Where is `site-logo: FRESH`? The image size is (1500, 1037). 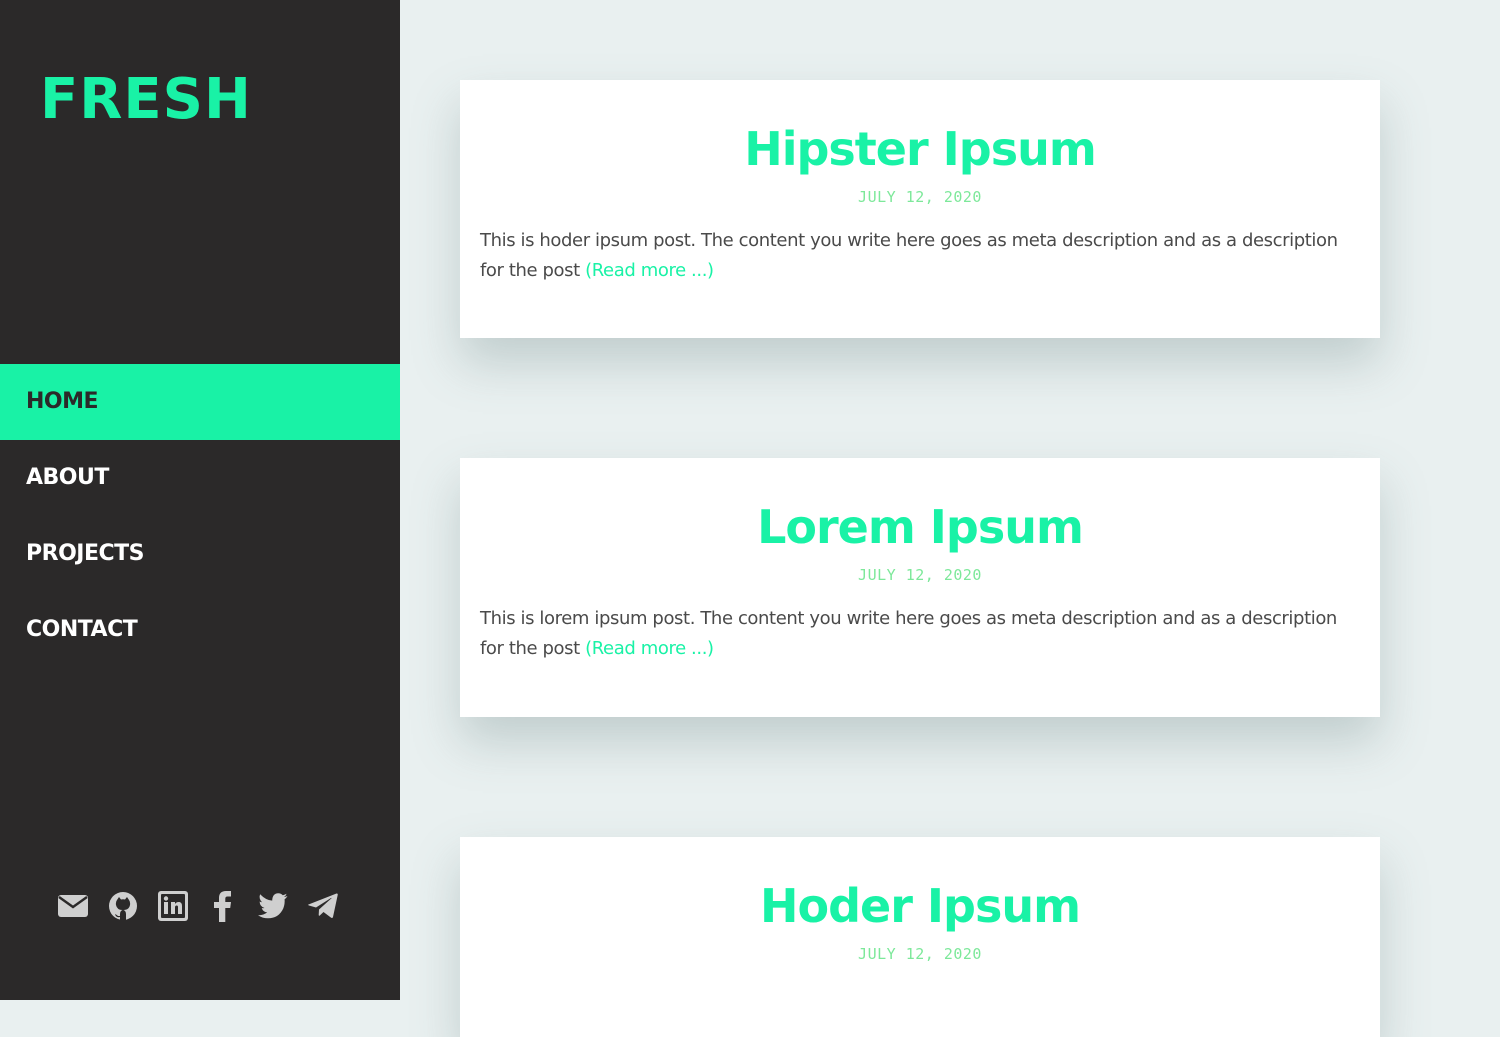 site-logo: FRESH is located at coordinates (146, 100).